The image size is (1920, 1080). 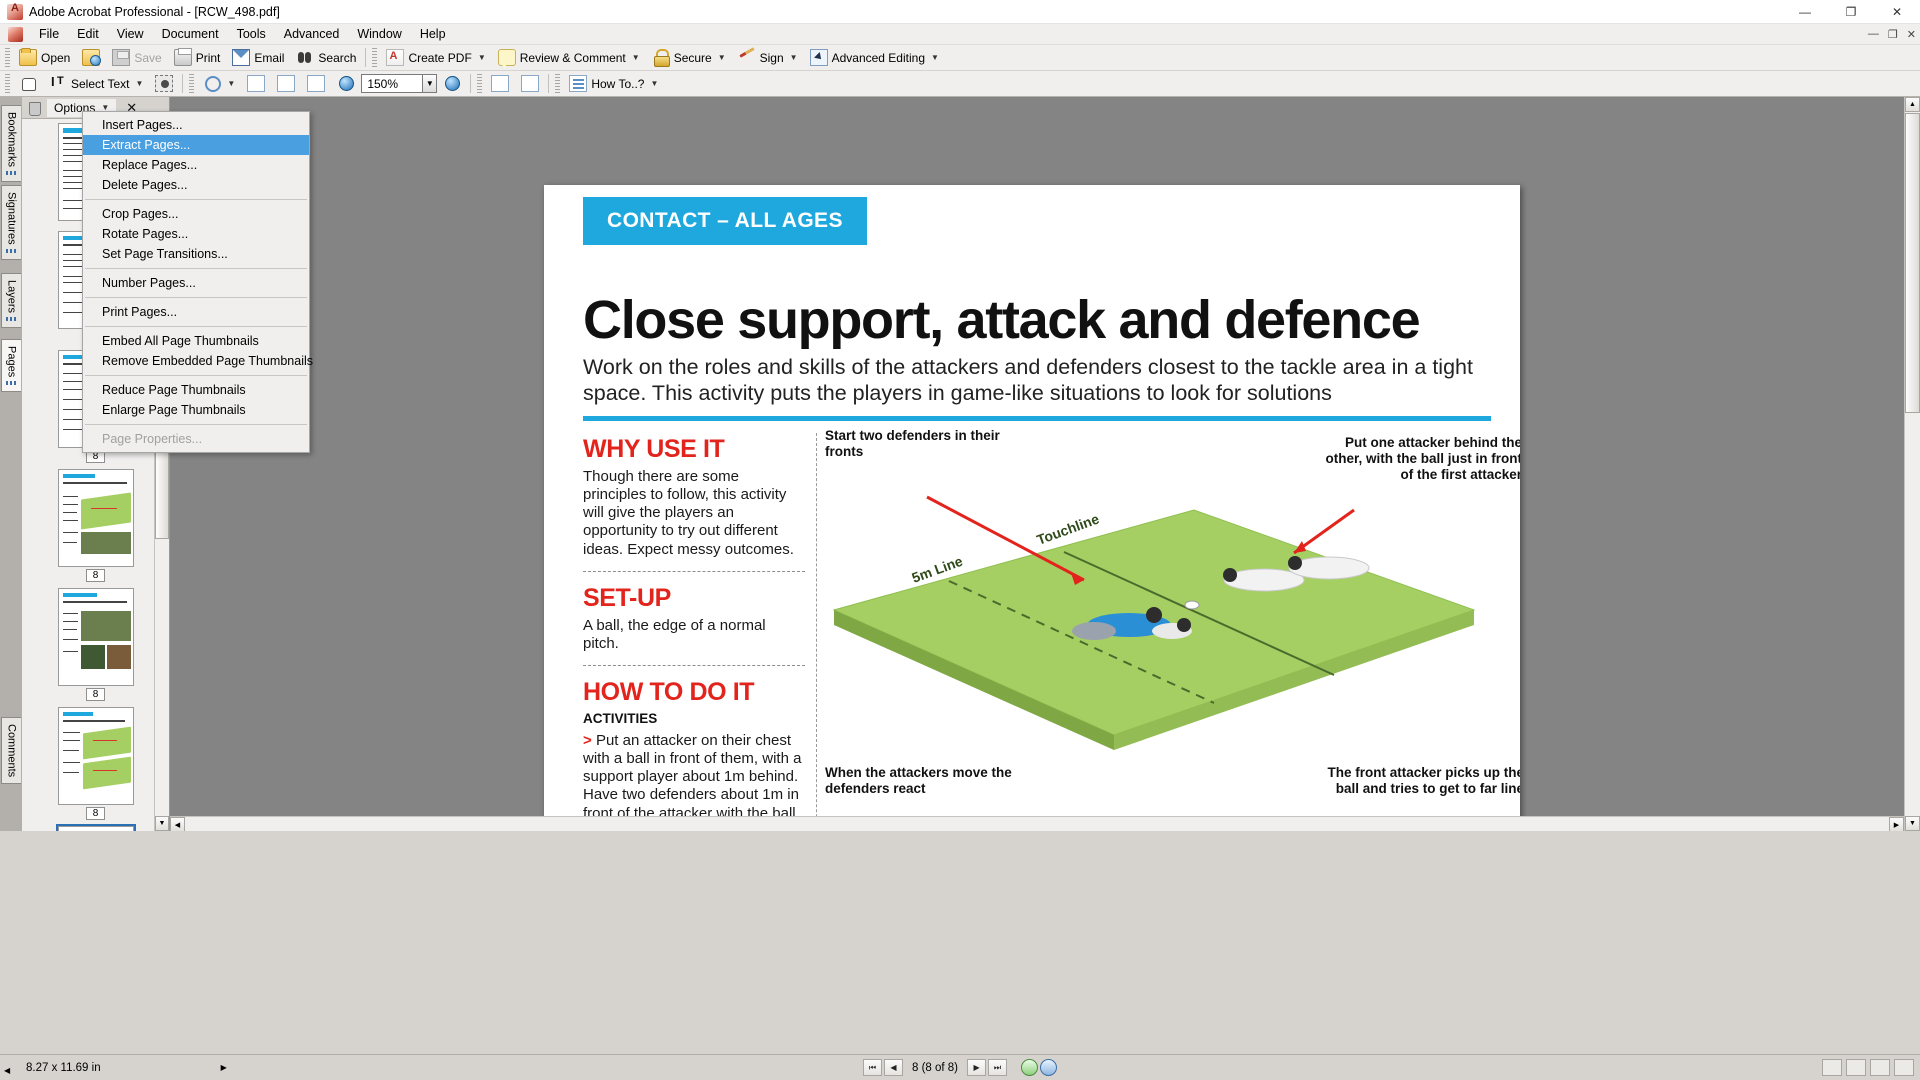 I want to click on print-button: Print, so click(x=197, y=57).